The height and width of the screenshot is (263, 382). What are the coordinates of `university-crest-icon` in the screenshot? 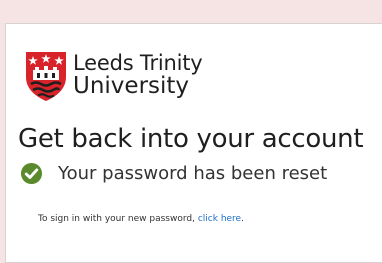 It's located at (46, 76).